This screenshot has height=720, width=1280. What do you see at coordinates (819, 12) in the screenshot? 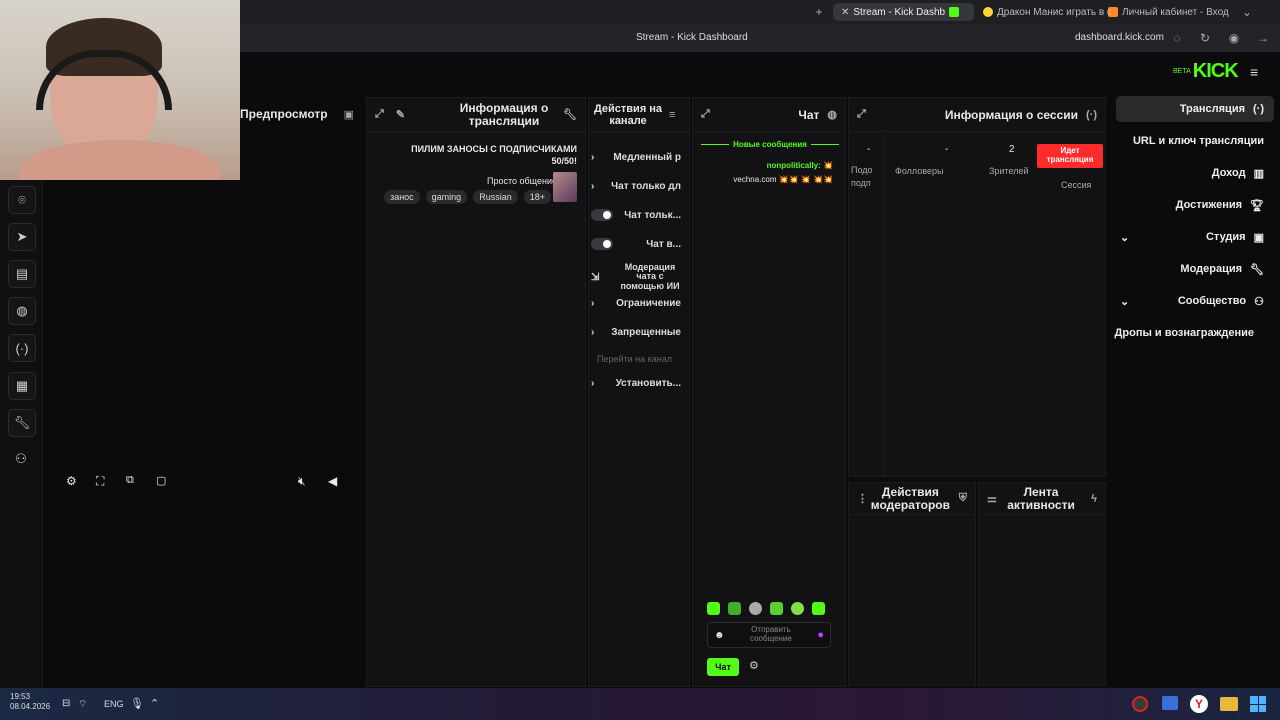
I see `new-tab-button: +` at bounding box center [819, 12].